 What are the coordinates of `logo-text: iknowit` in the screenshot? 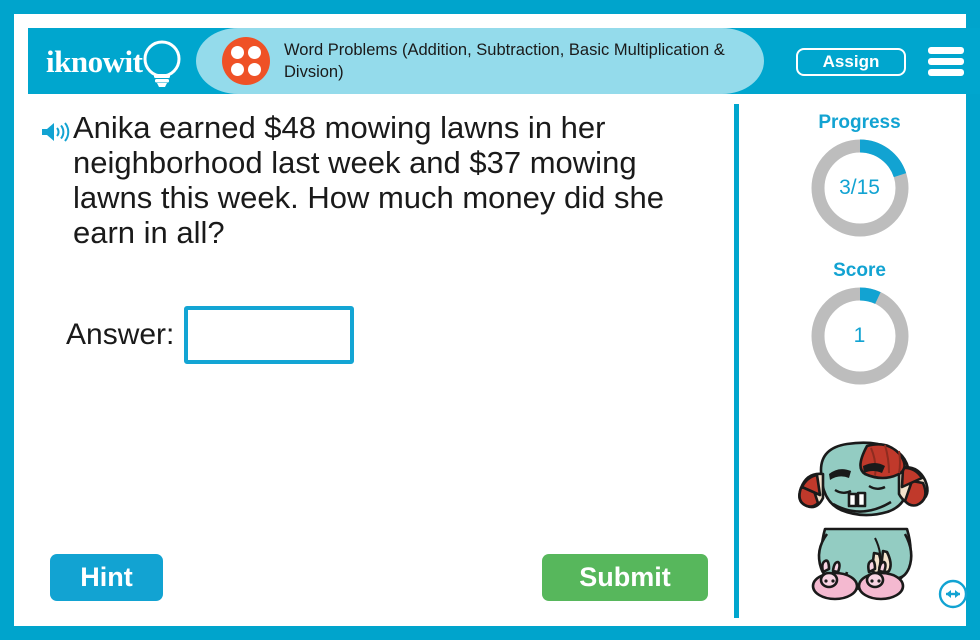 It's located at (94, 61).